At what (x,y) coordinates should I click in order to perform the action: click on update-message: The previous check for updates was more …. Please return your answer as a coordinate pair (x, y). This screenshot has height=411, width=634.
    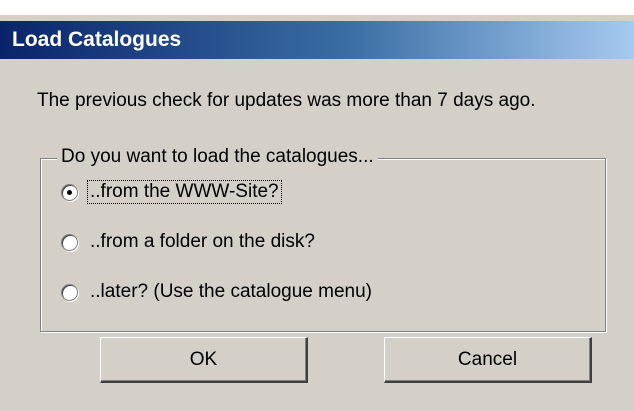
    Looking at the image, I should click on (286, 100).